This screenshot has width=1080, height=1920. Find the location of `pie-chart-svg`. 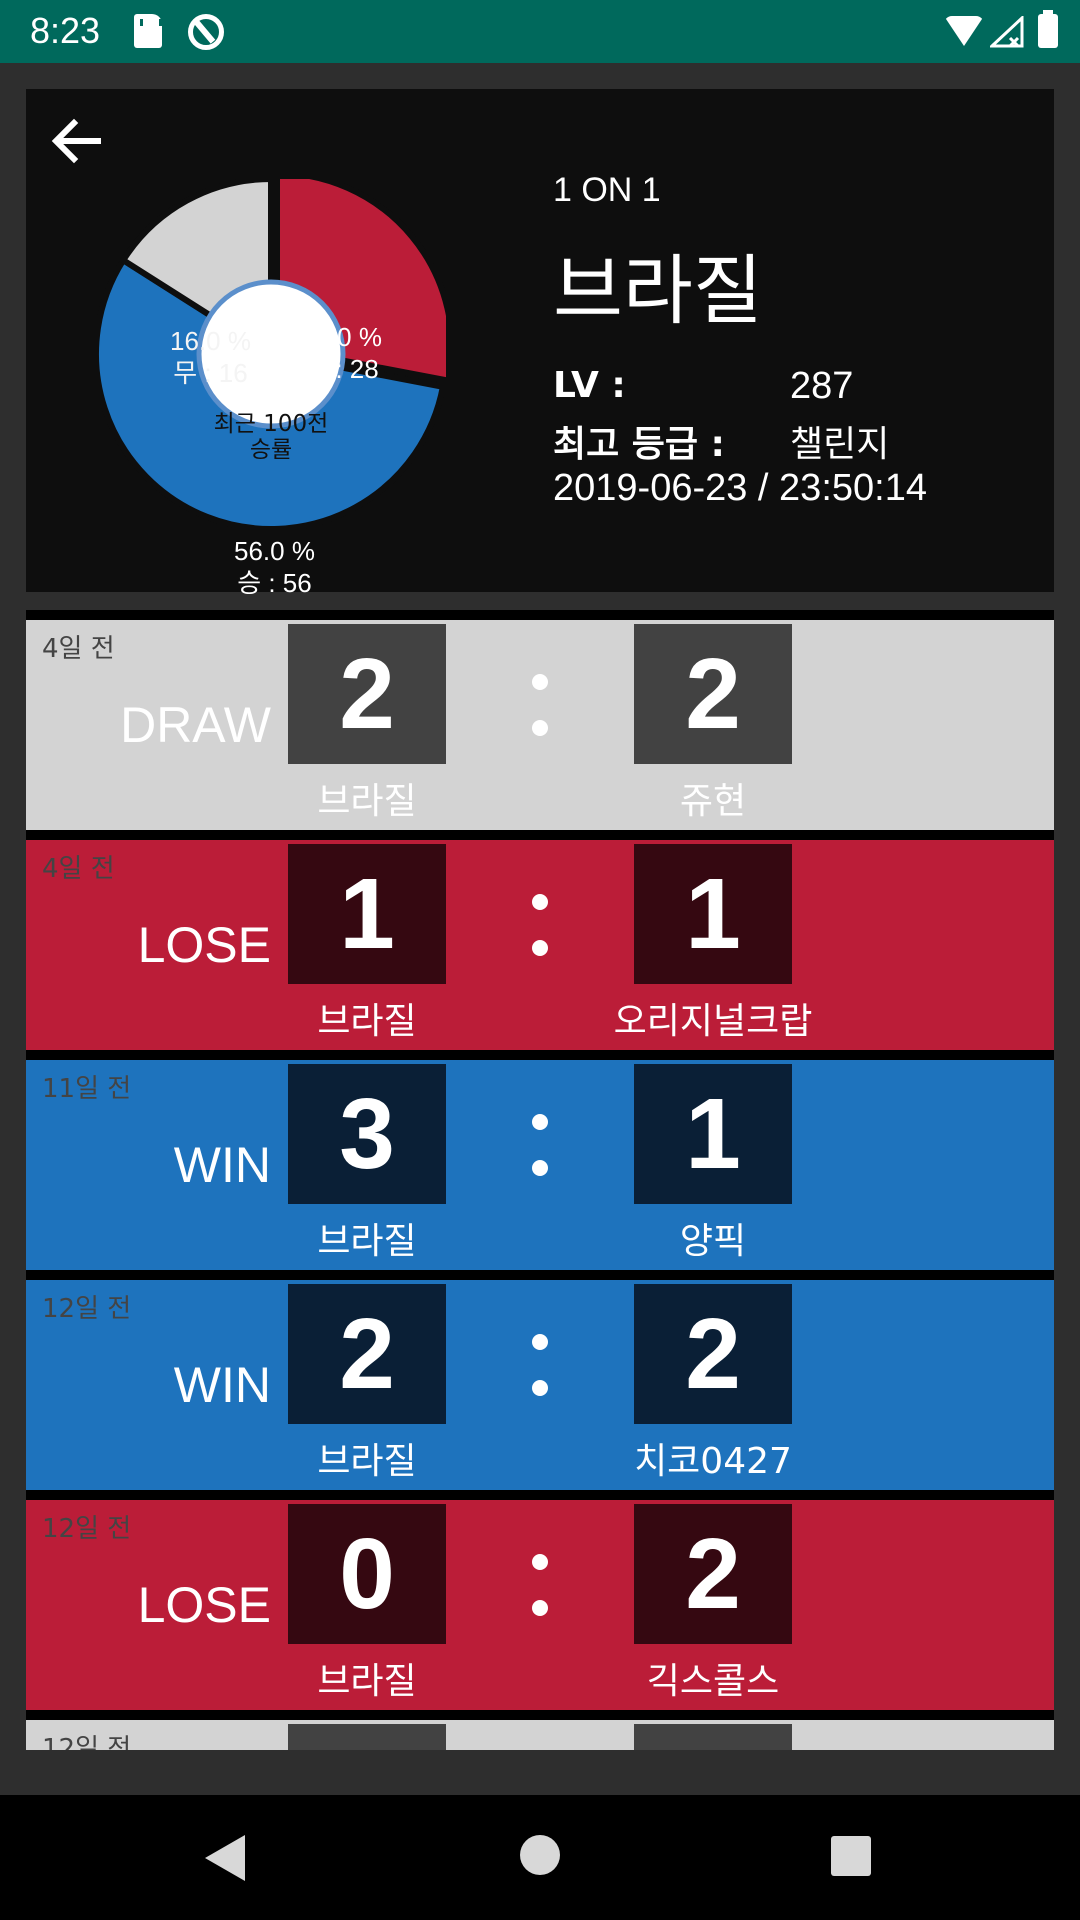

pie-chart-svg is located at coordinates (274, 350).